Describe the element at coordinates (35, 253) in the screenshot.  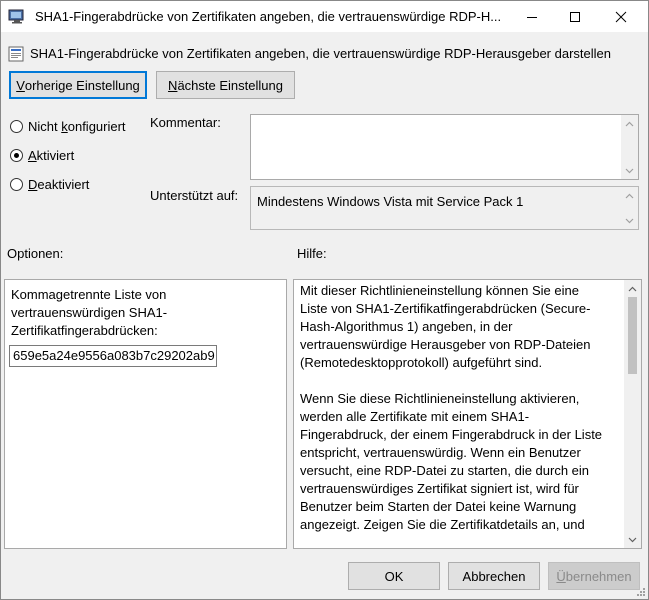
I see `options-label: Optionen:` at that location.